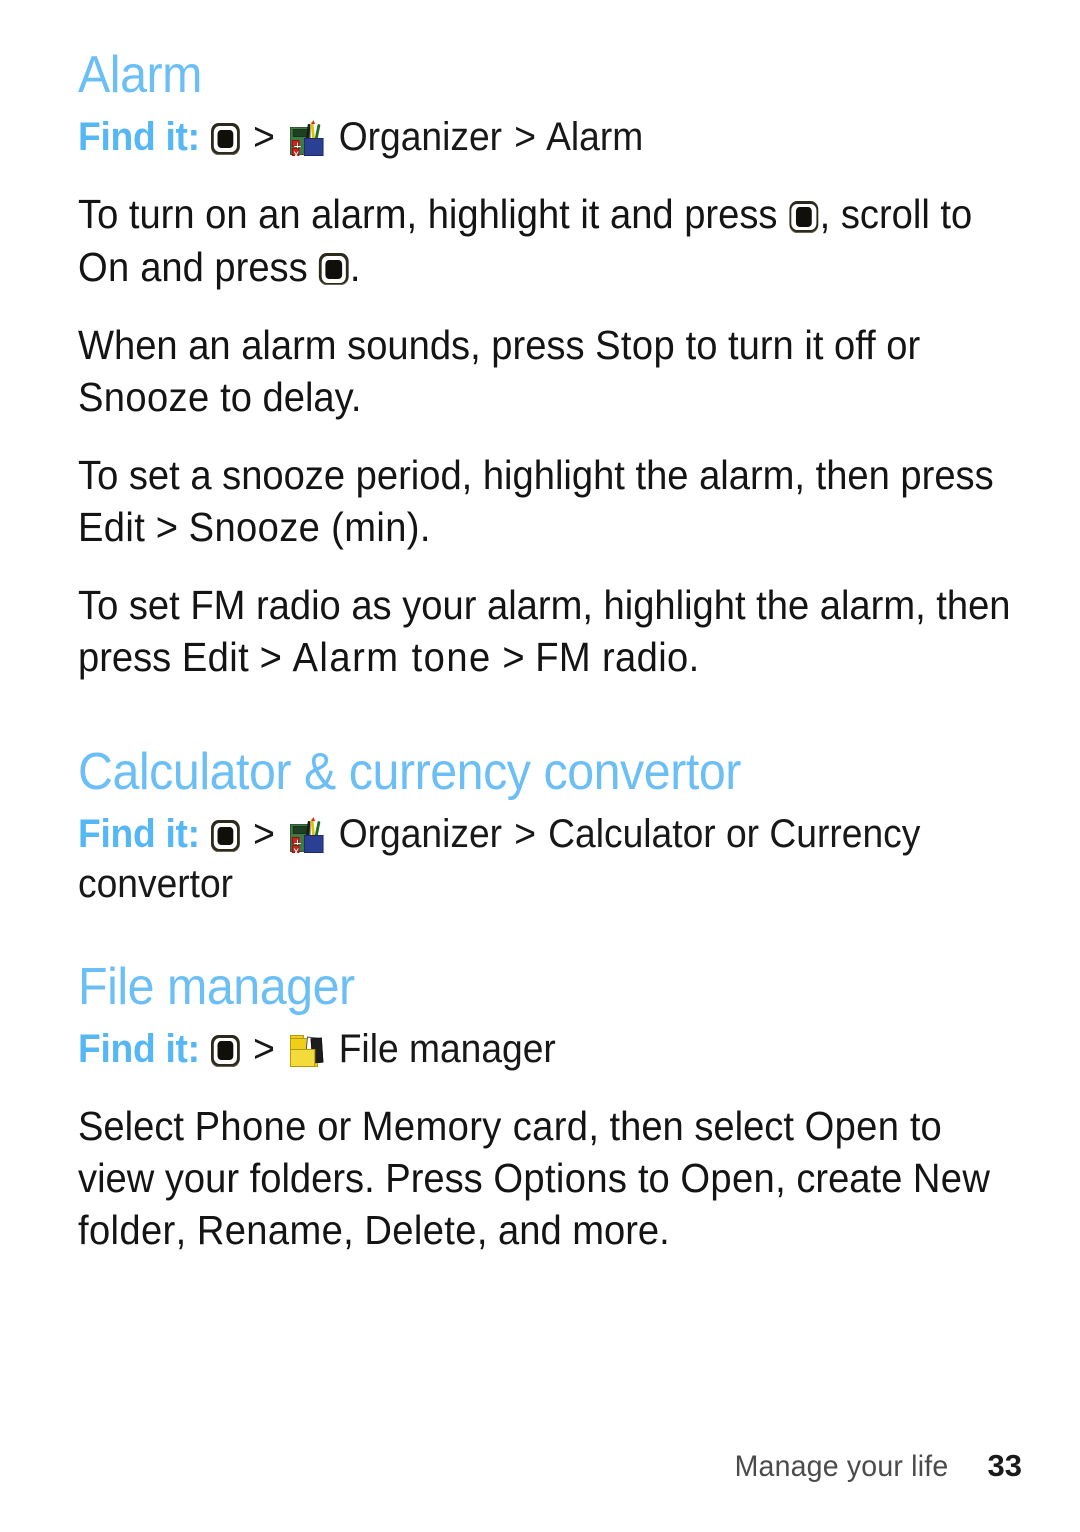  What do you see at coordinates (511, 1466) in the screenshot?
I see `page-footer: Manage your life 33` at bounding box center [511, 1466].